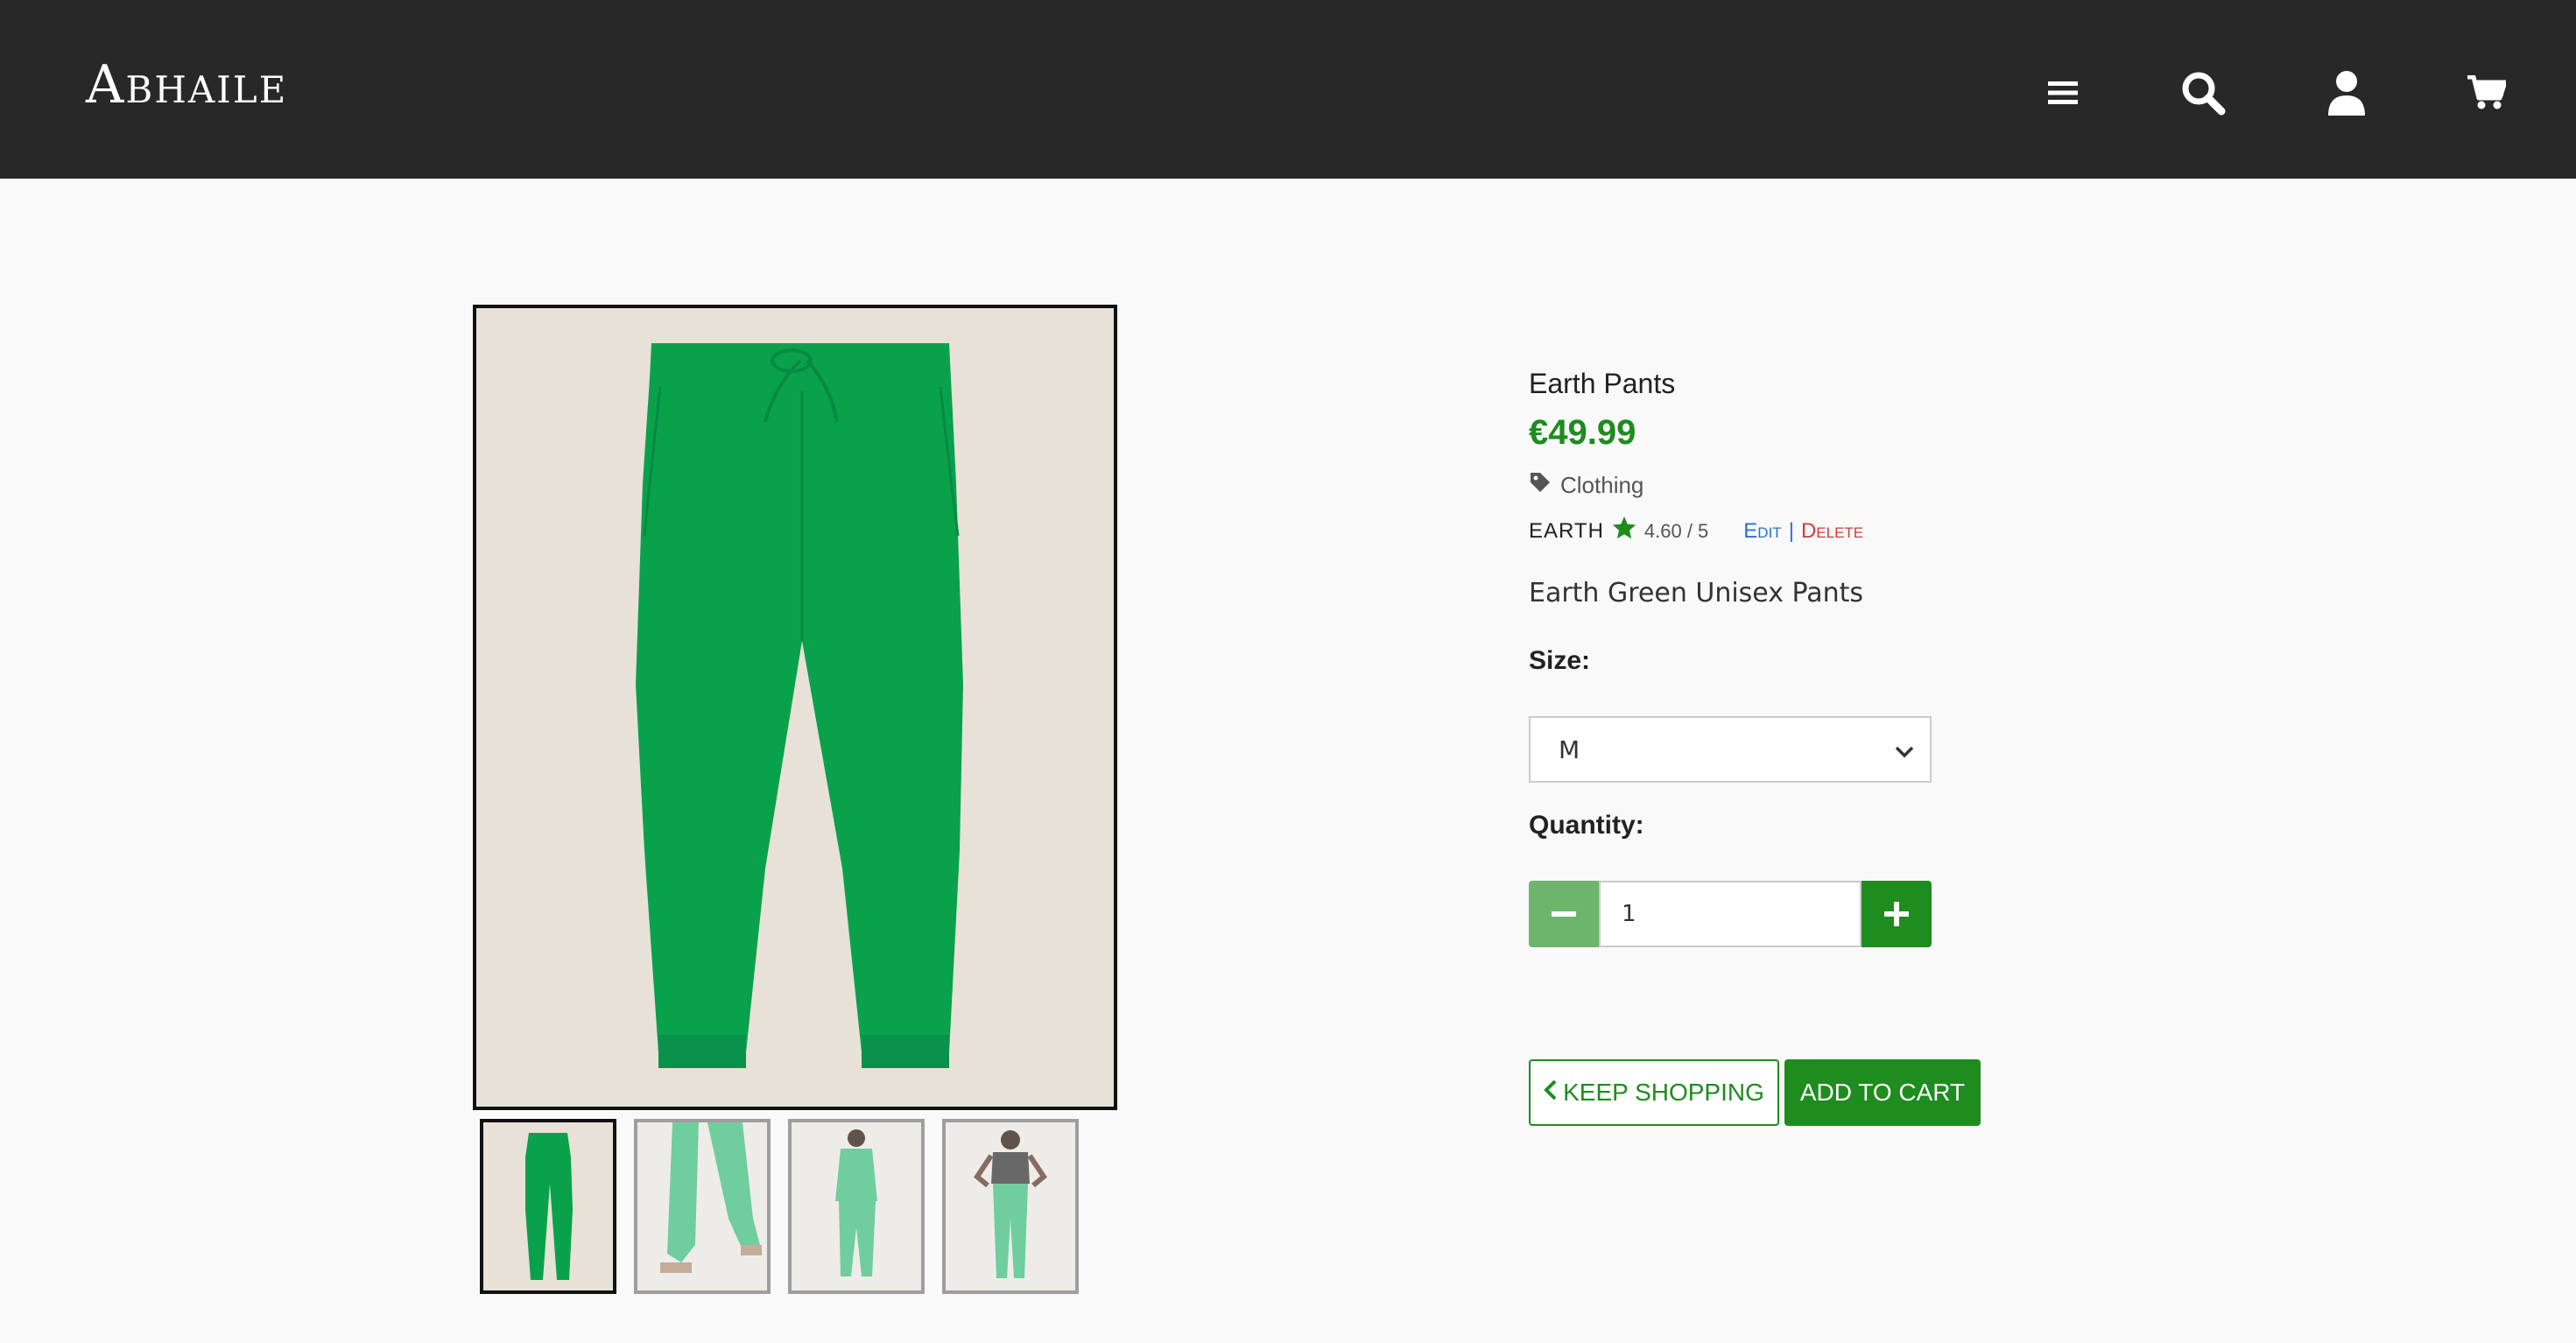  I want to click on chevron-left-icon, so click(1551, 1093).